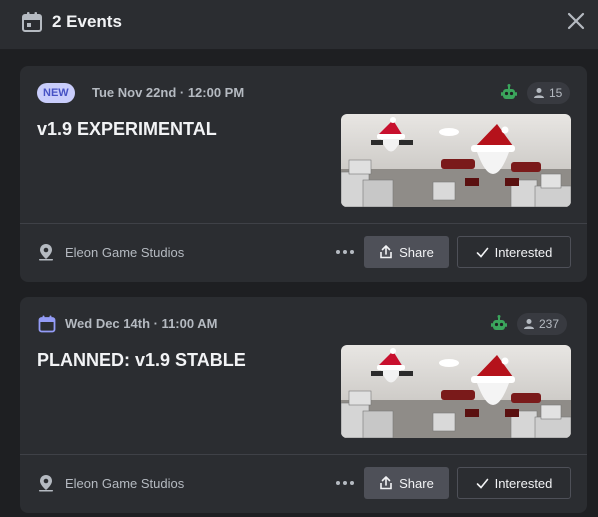 This screenshot has height=517, width=598. Describe the element at coordinates (141, 360) in the screenshot. I see `event-title: PLANNED: v1.9 STABLE` at that location.